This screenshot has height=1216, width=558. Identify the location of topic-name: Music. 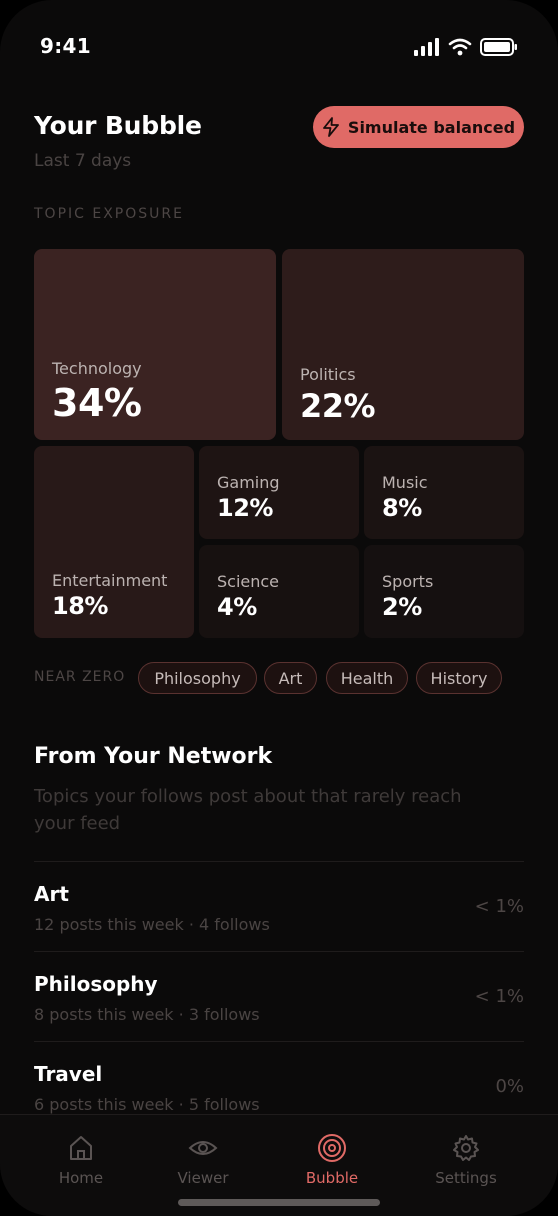
(405, 482).